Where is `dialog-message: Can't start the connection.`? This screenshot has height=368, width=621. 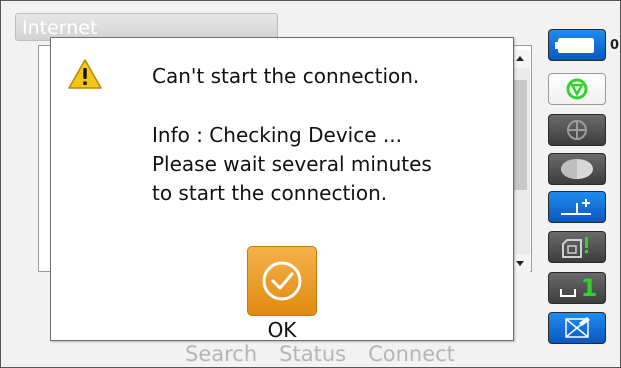 dialog-message: Can't start the connection. is located at coordinates (286, 76).